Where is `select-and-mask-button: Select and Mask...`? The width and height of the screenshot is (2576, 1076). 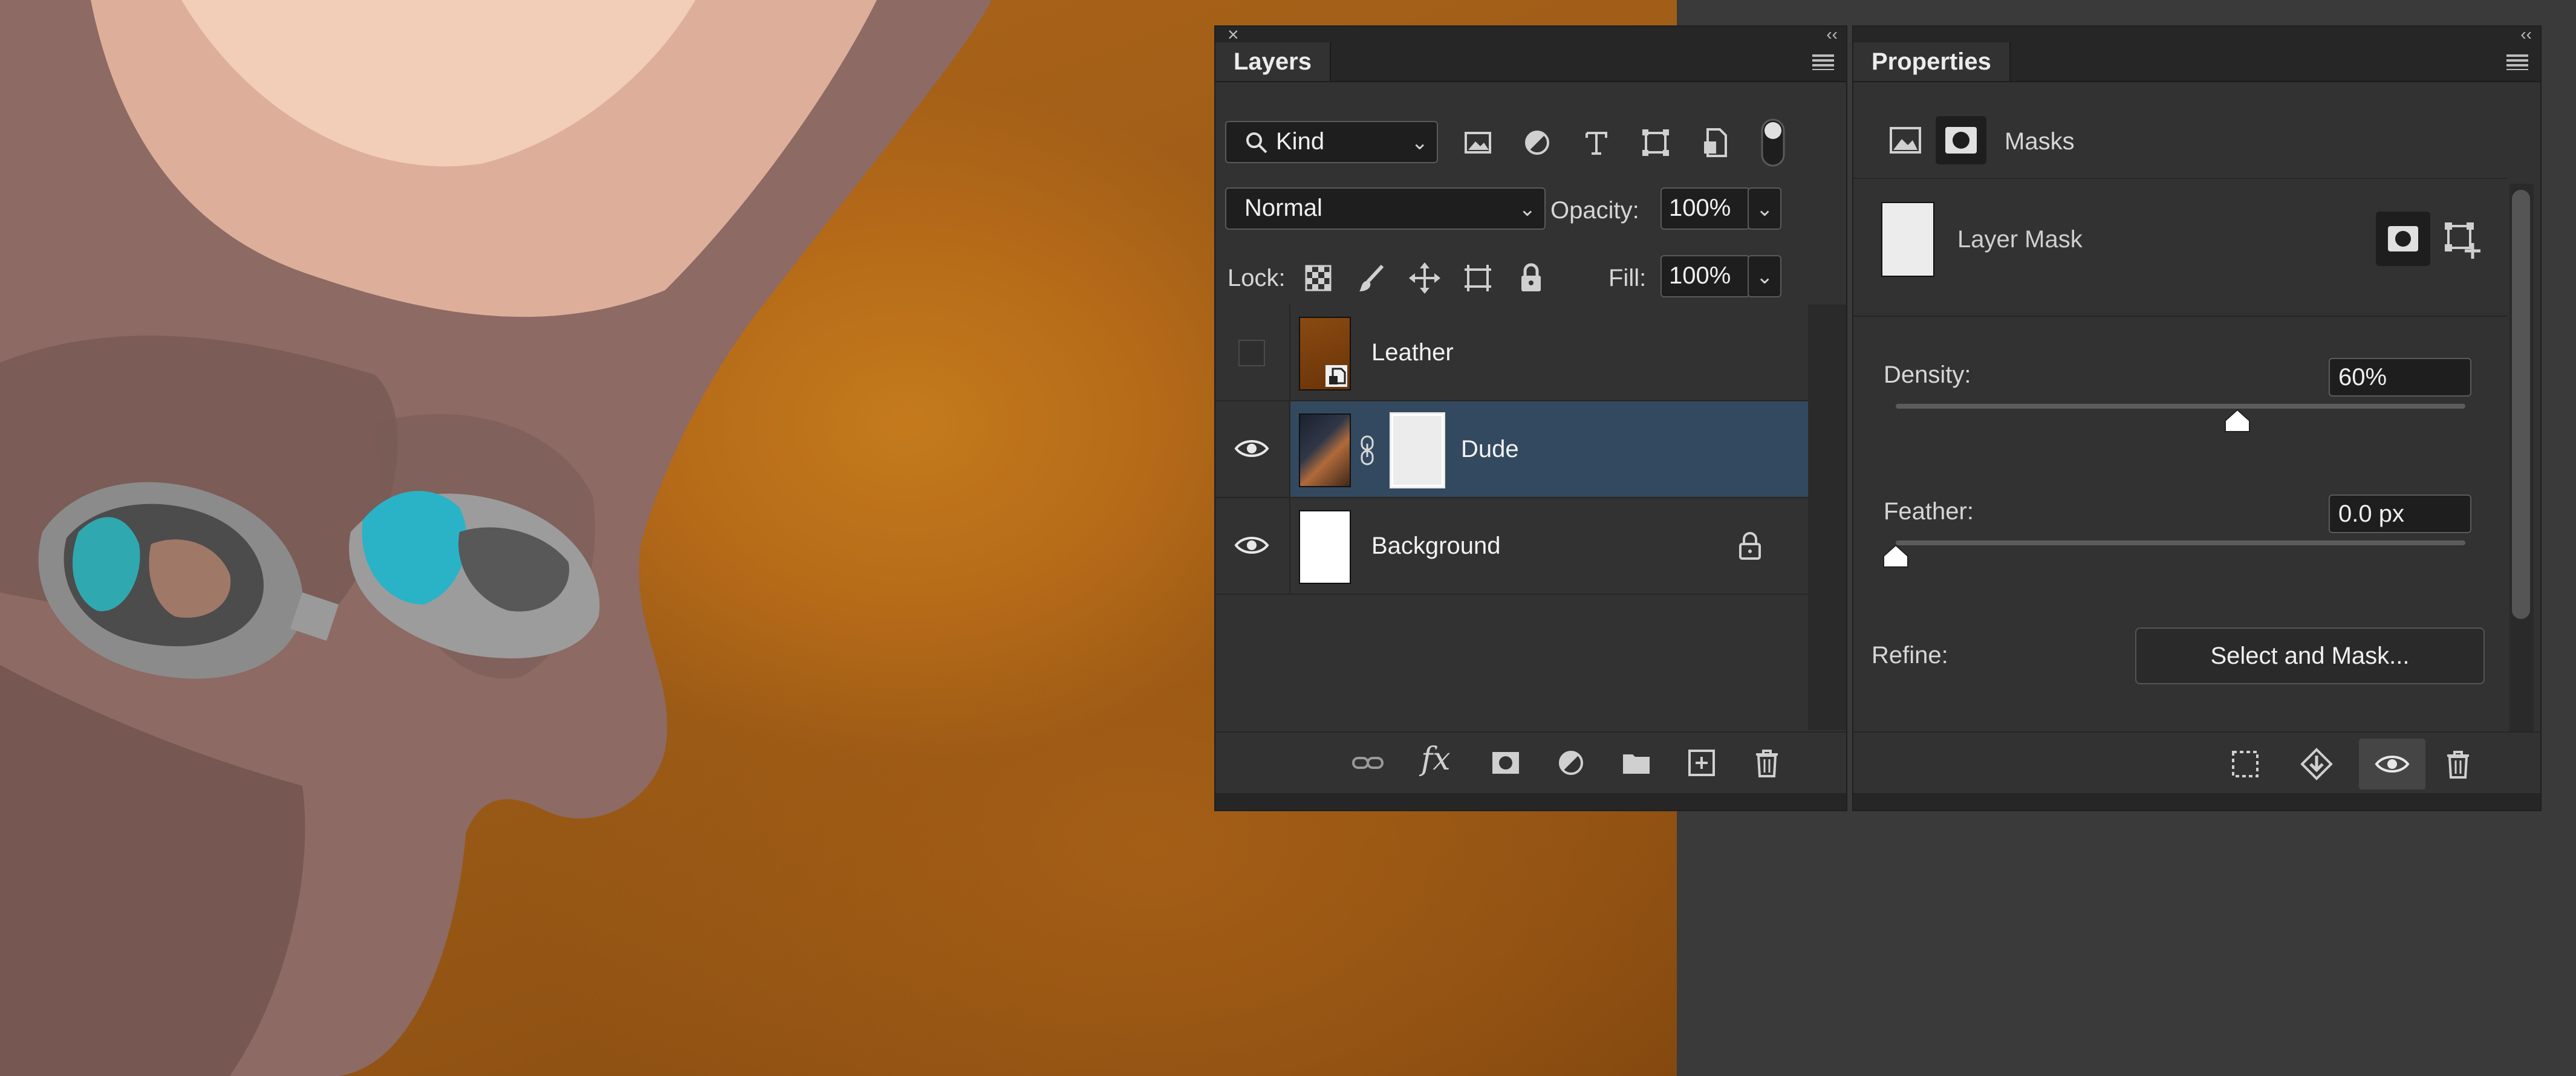
select-and-mask-button: Select and Mask... is located at coordinates (2310, 656).